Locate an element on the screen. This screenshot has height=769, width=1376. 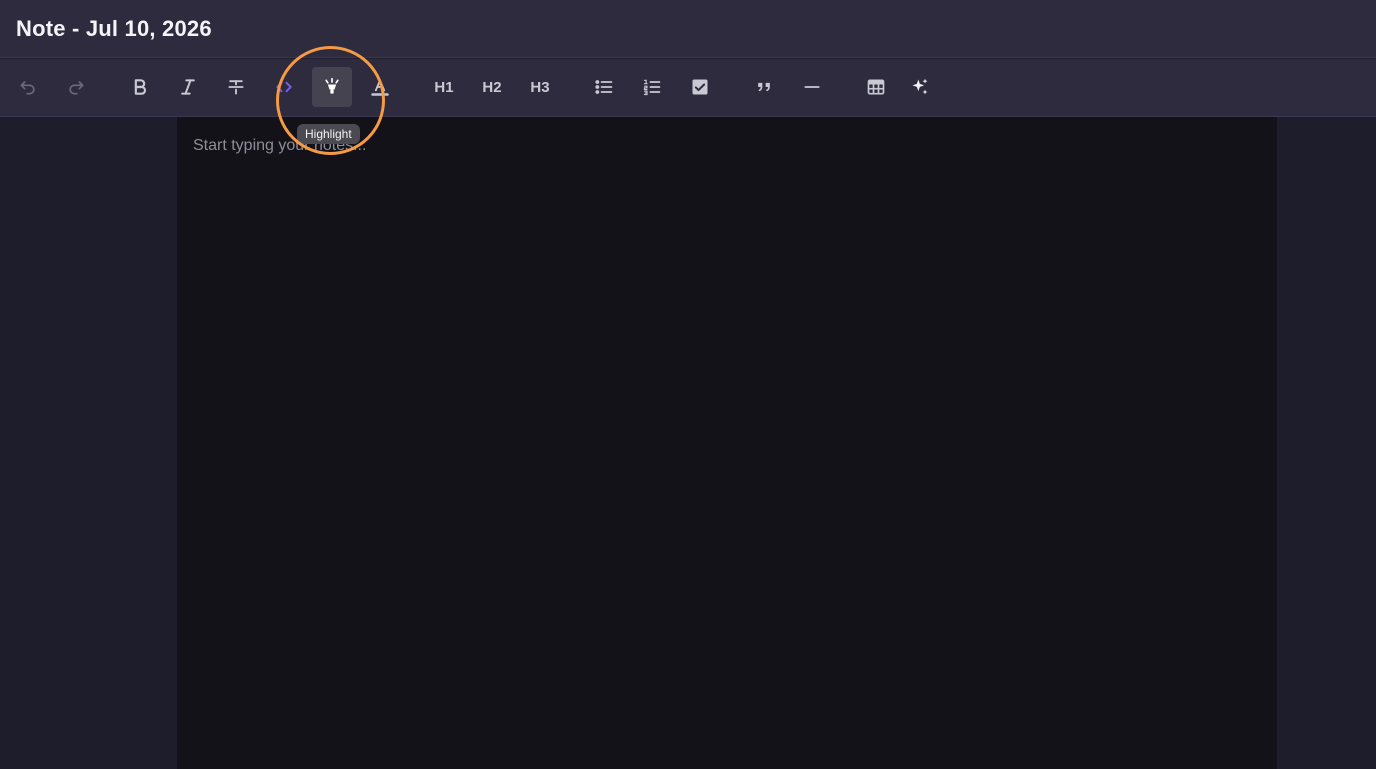
strikethrough-icon is located at coordinates (236, 87).